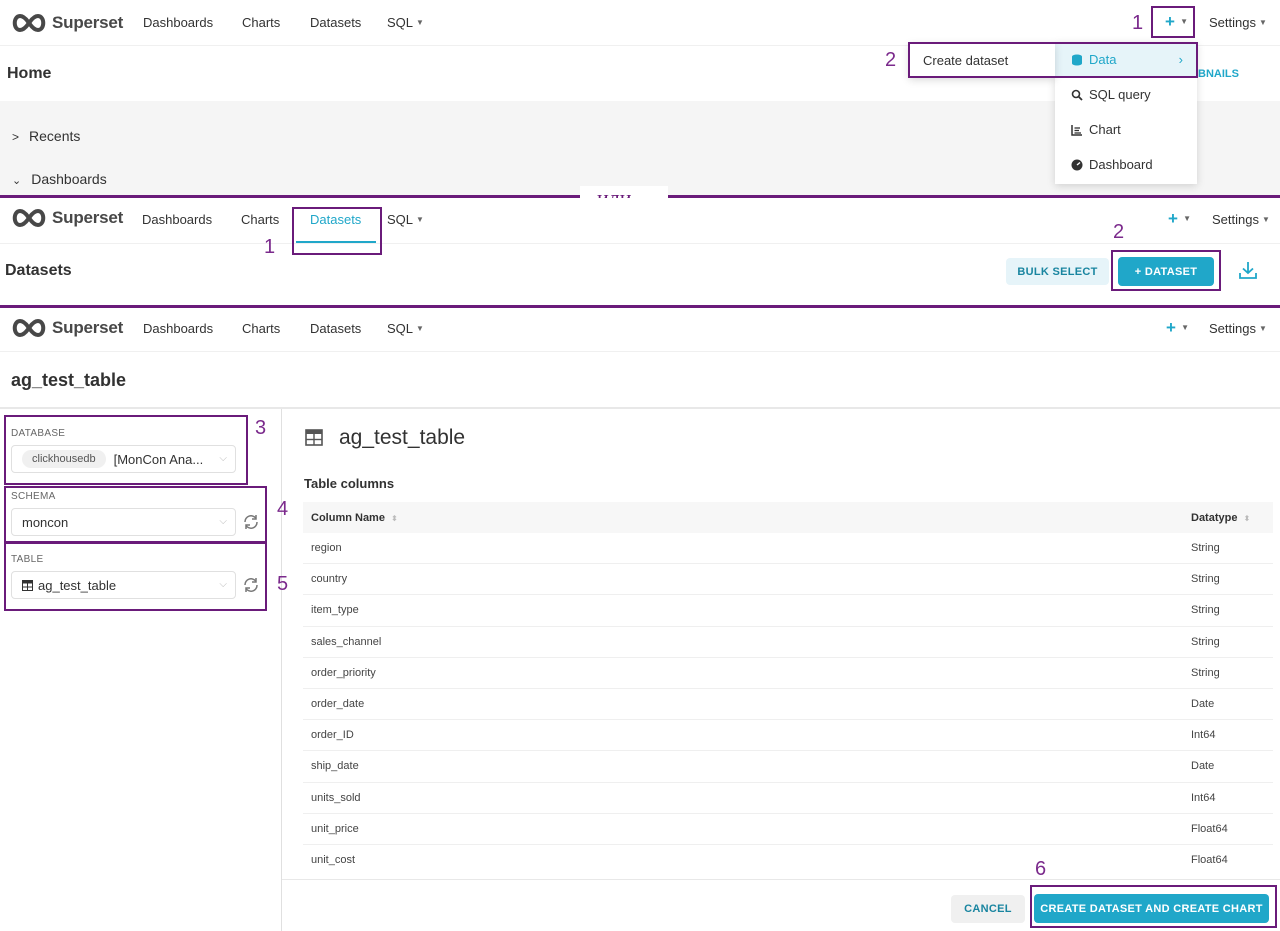 Image resolution: width=1280 pixels, height=931 pixels. Describe the element at coordinates (781, 879) in the screenshot. I see `footer-divider` at that location.